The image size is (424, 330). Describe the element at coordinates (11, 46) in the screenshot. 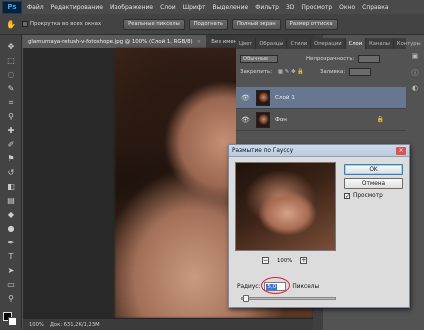

I see `move-tool-icon: ✥` at that location.